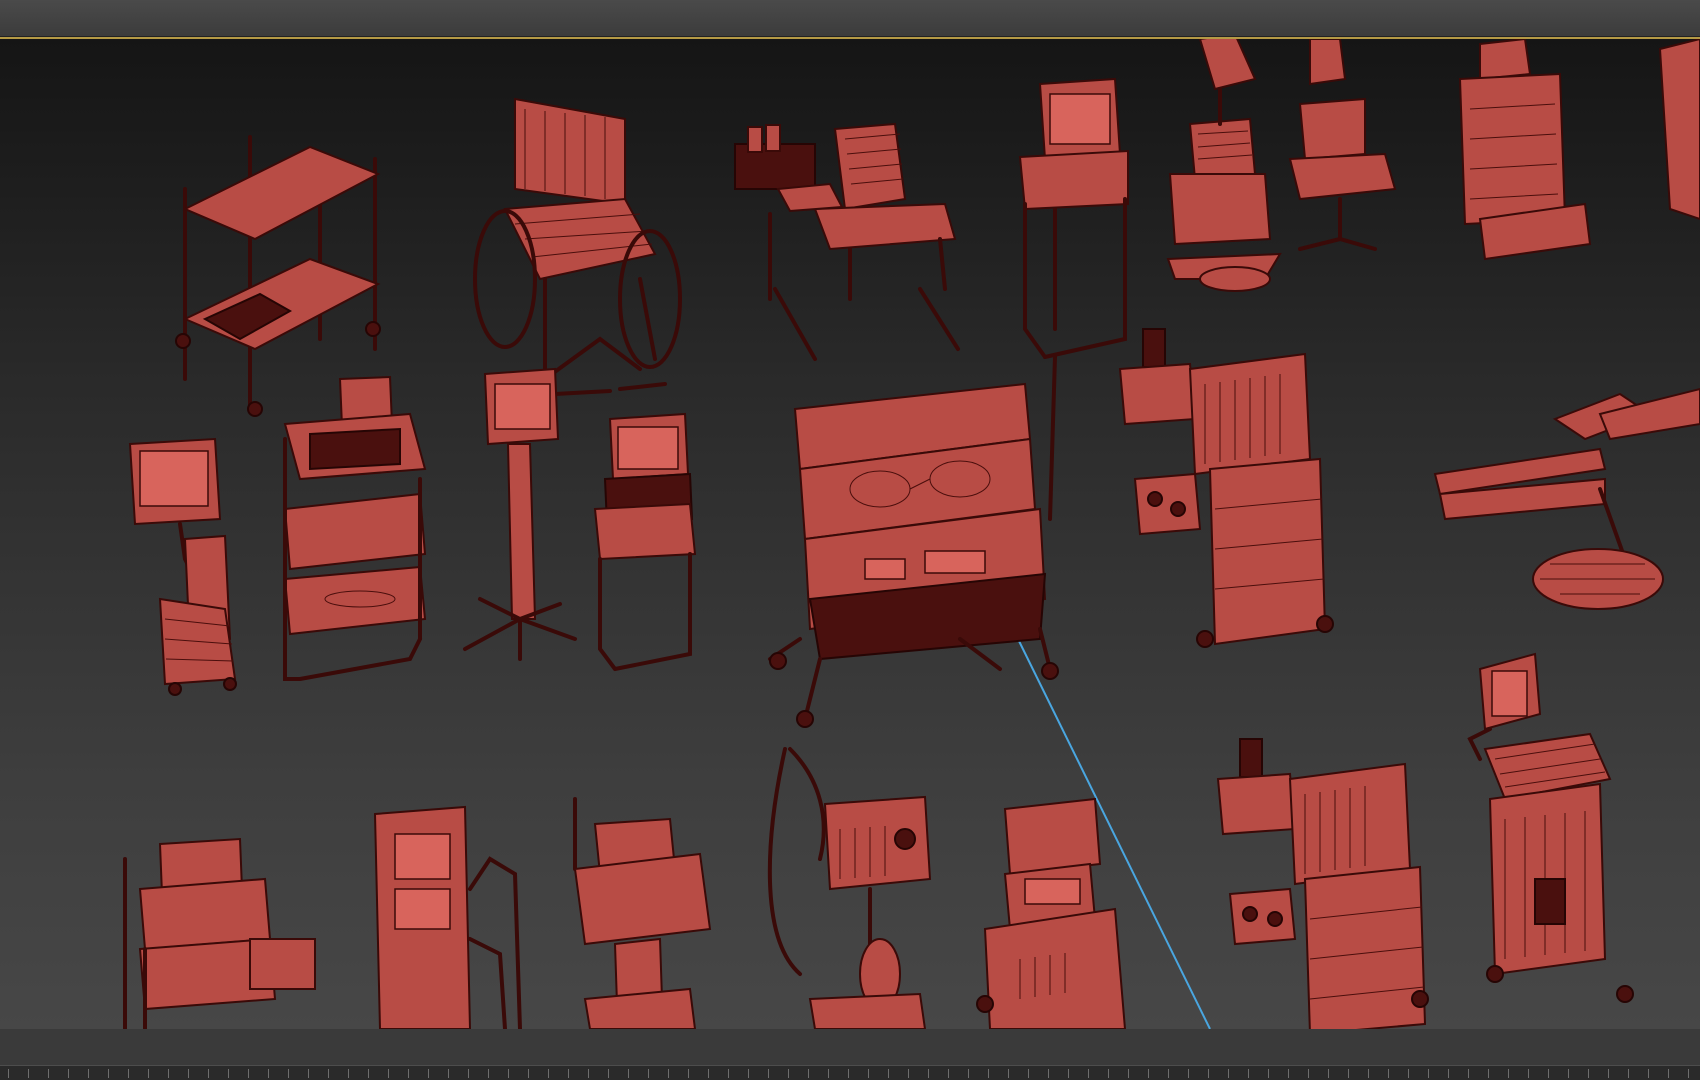 The height and width of the screenshot is (1080, 1700). What do you see at coordinates (278, 276) in the screenshot?
I see `instrument-cart` at bounding box center [278, 276].